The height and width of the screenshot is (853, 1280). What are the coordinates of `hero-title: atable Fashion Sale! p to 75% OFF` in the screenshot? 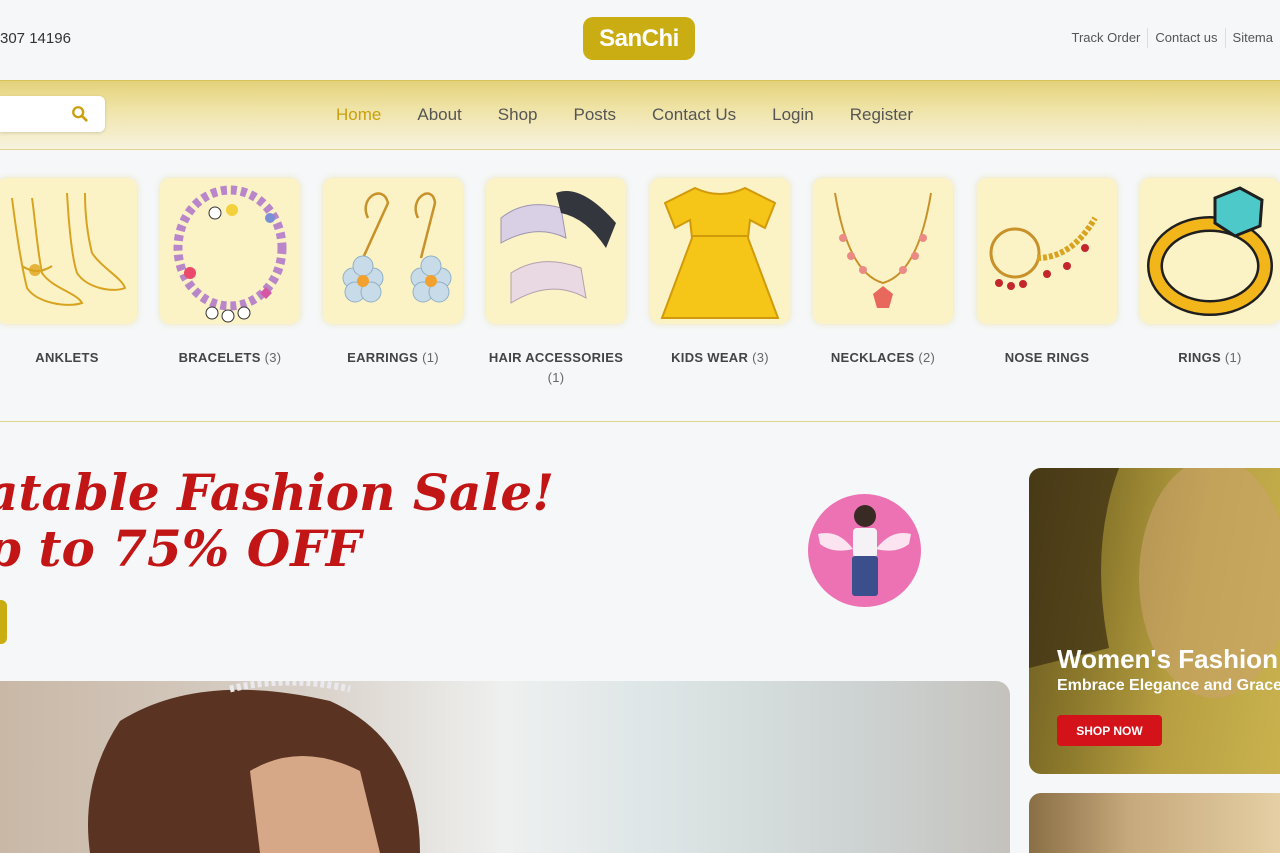 It's located at (277, 521).